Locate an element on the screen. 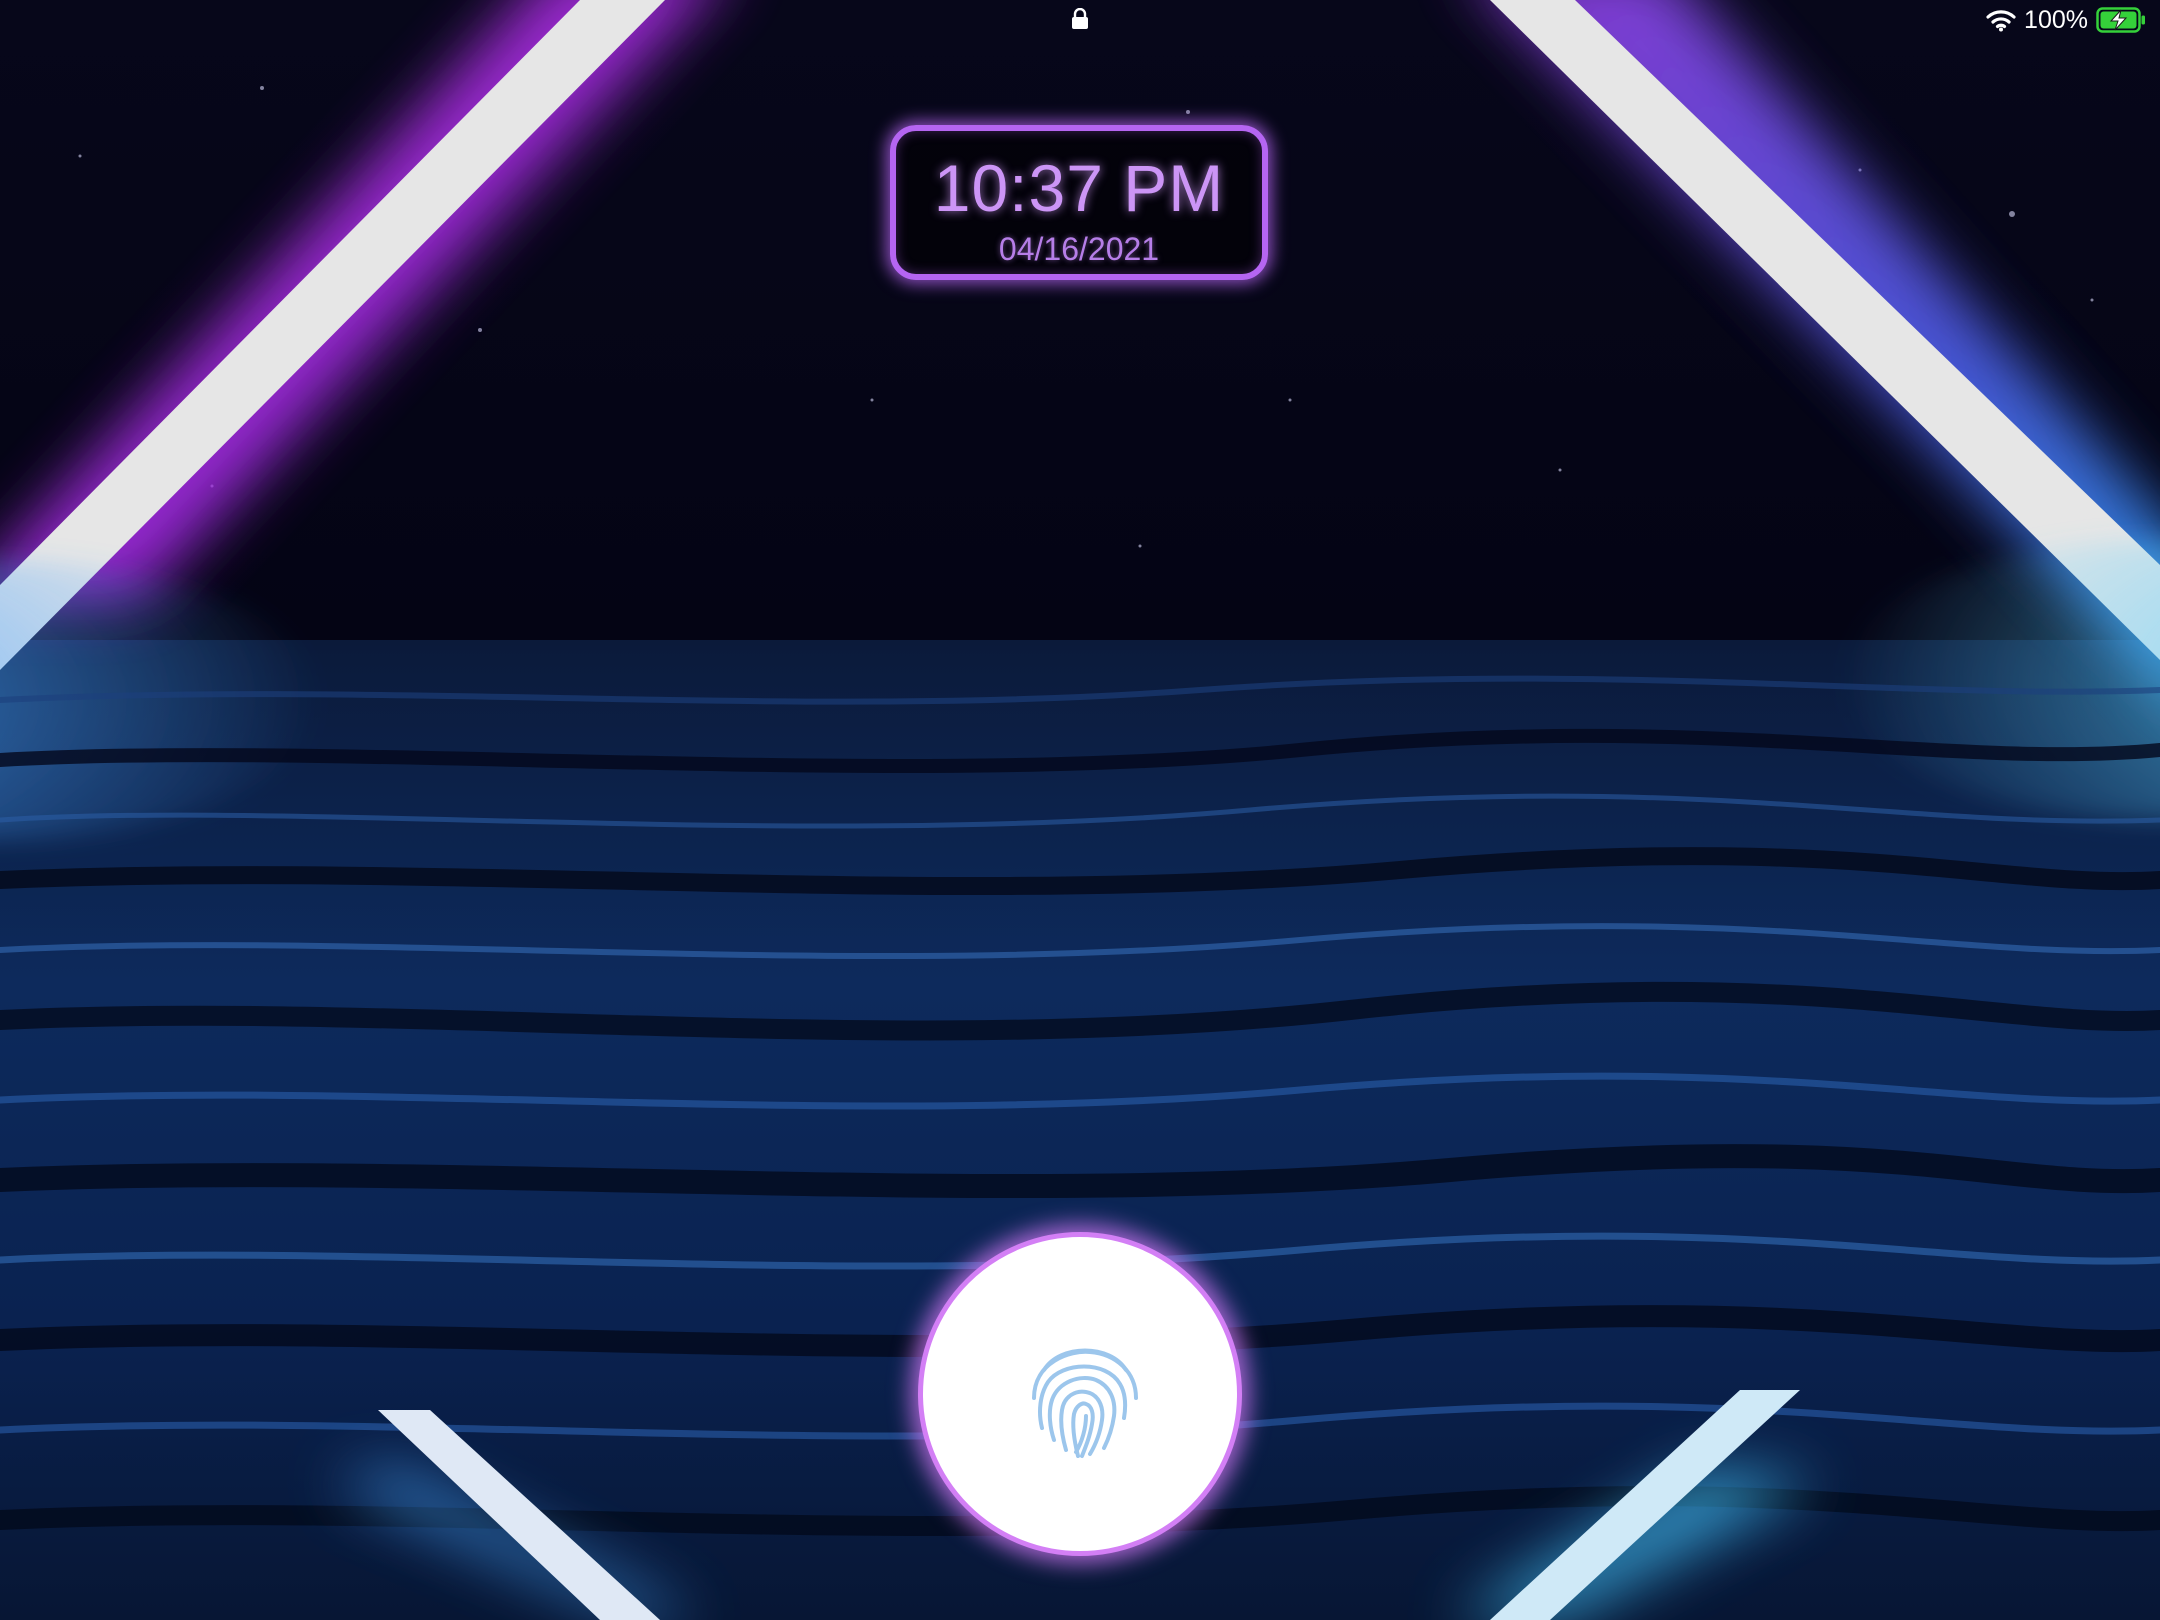 Image resolution: width=2160 pixels, height=1620 pixels. status-bar: 100% is located at coordinates (1080, 20).